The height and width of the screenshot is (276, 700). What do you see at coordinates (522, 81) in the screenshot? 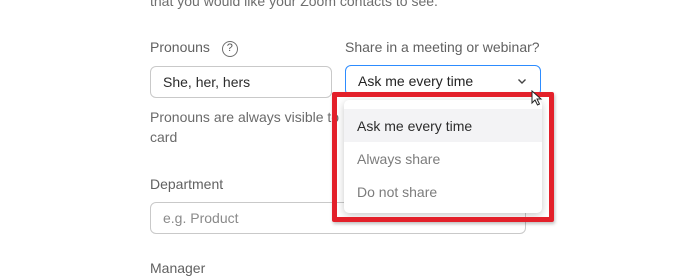
I see `chevron-down-icon` at bounding box center [522, 81].